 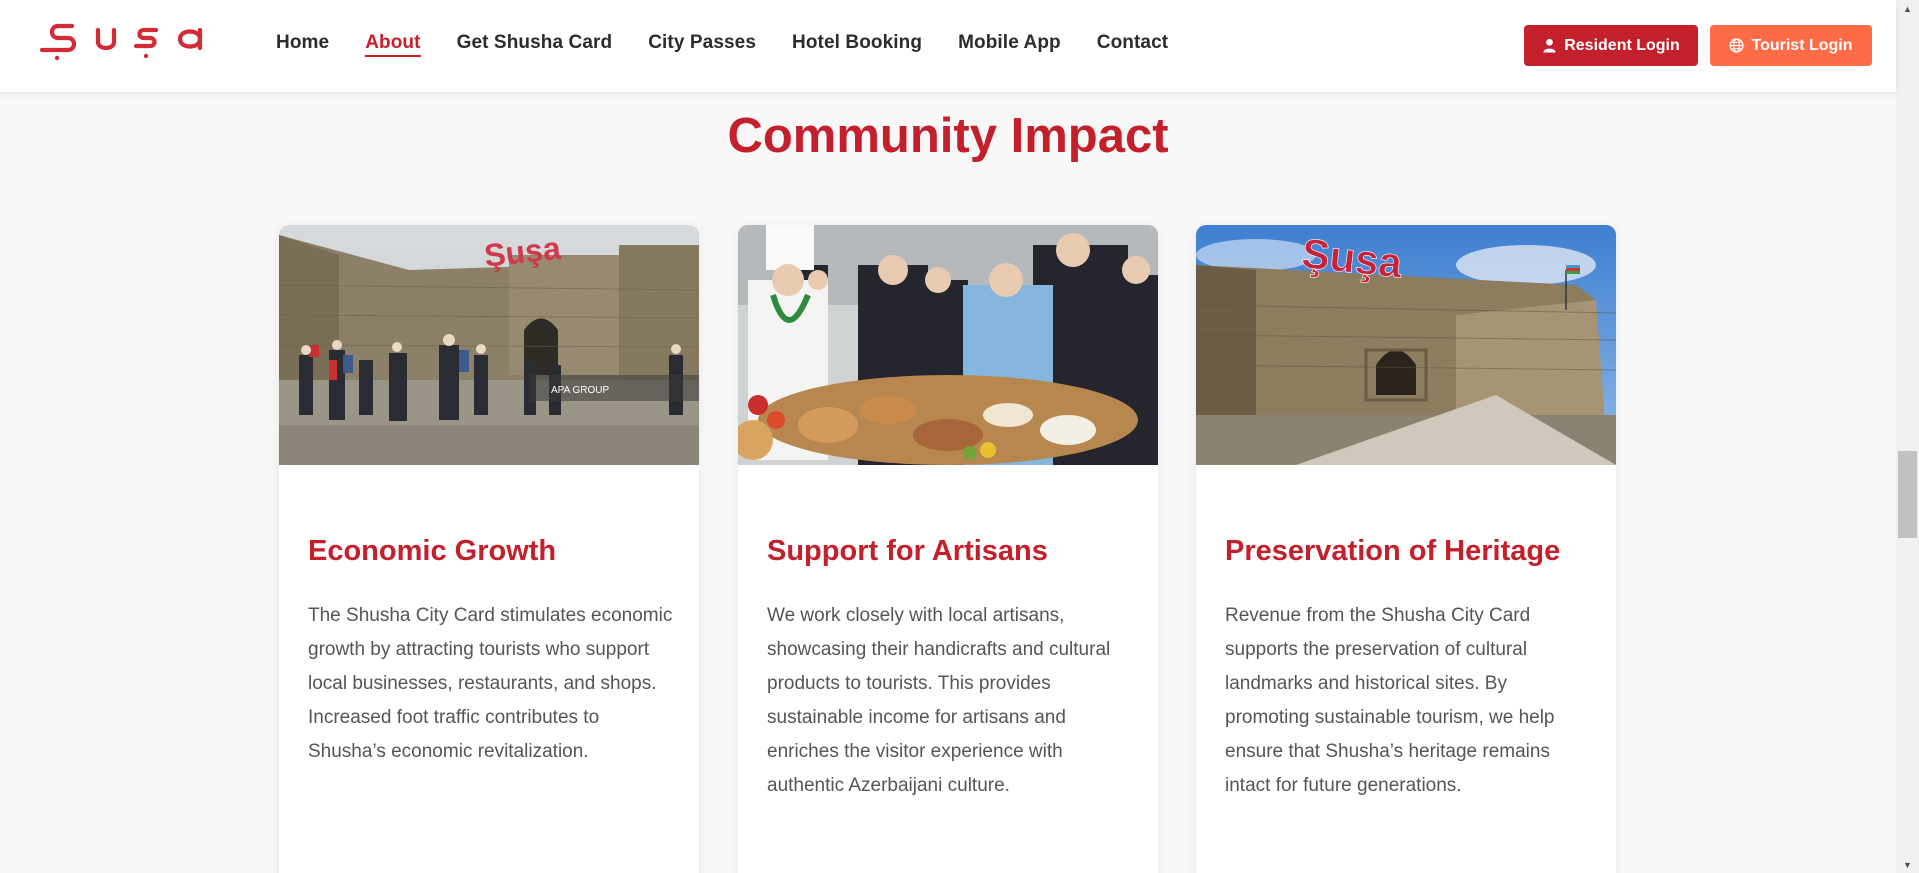 I want to click on scroll-up-arrow-icon: ▲, so click(x=1907, y=8).